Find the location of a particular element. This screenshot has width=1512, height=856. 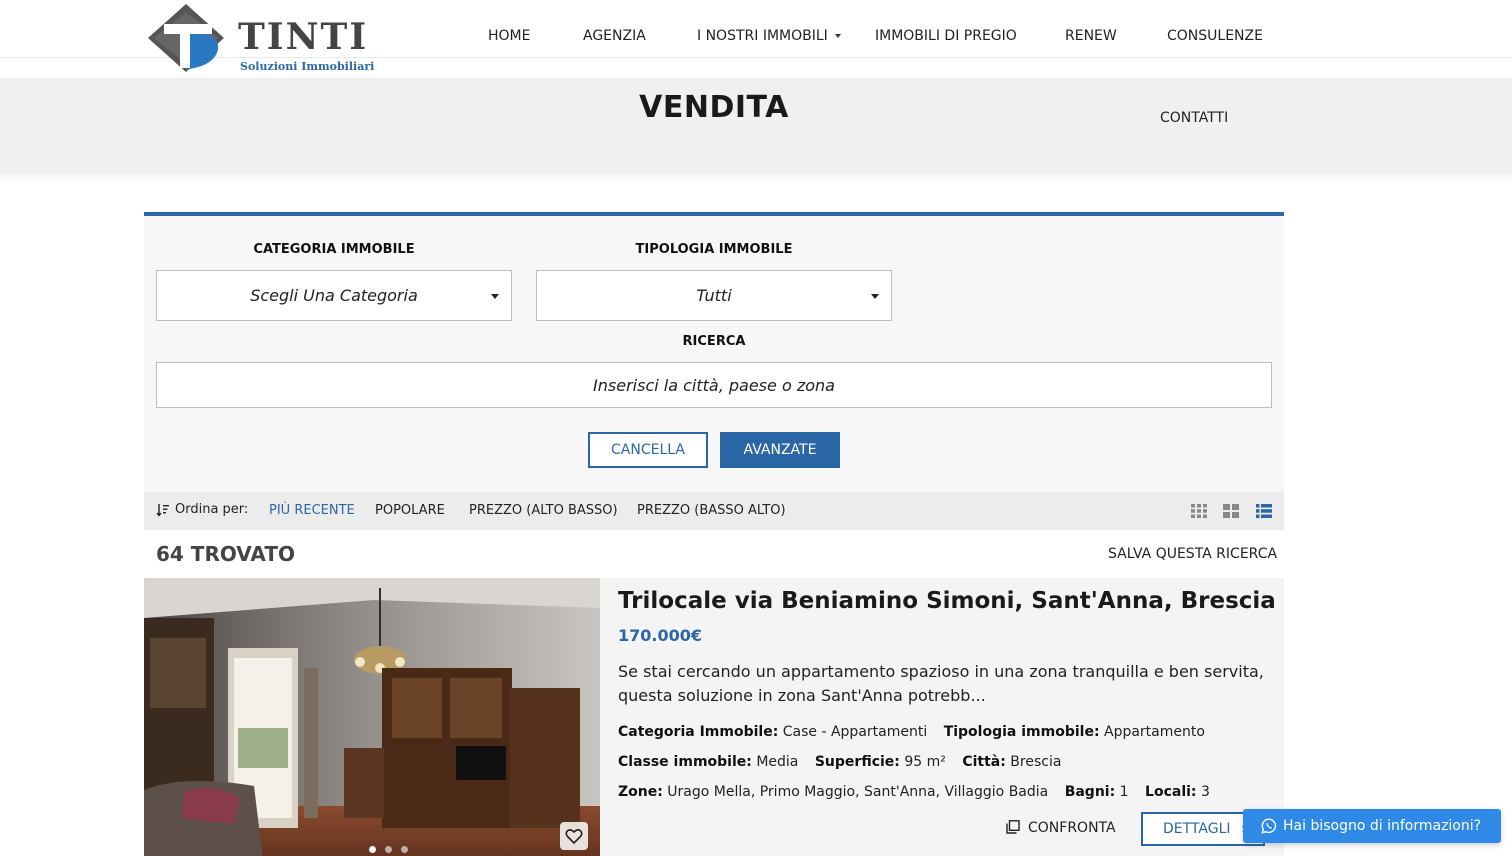

compare-button: CONFRONTA is located at coordinates (1061, 828).